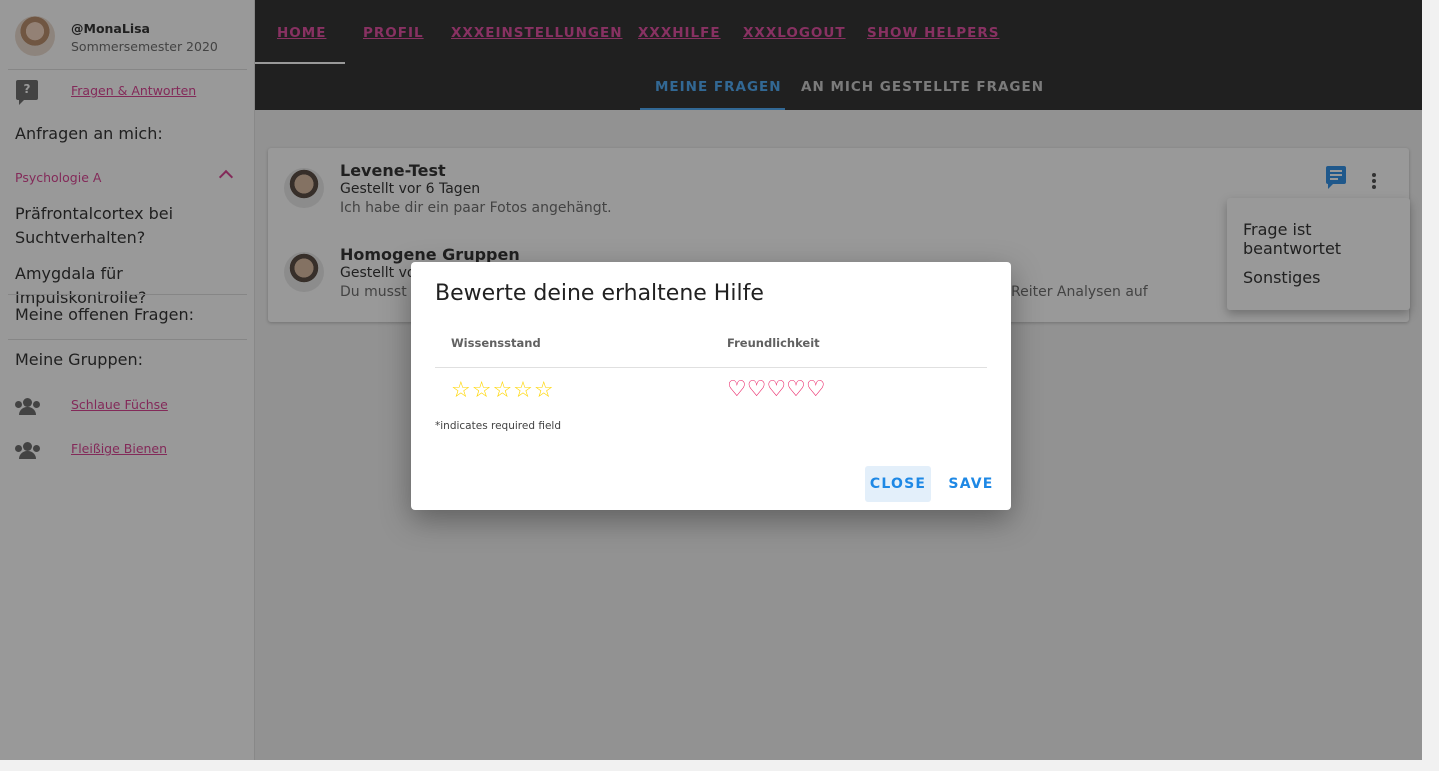 This screenshot has width=1439, height=771. I want to click on close-button: CLOSE, so click(898, 484).